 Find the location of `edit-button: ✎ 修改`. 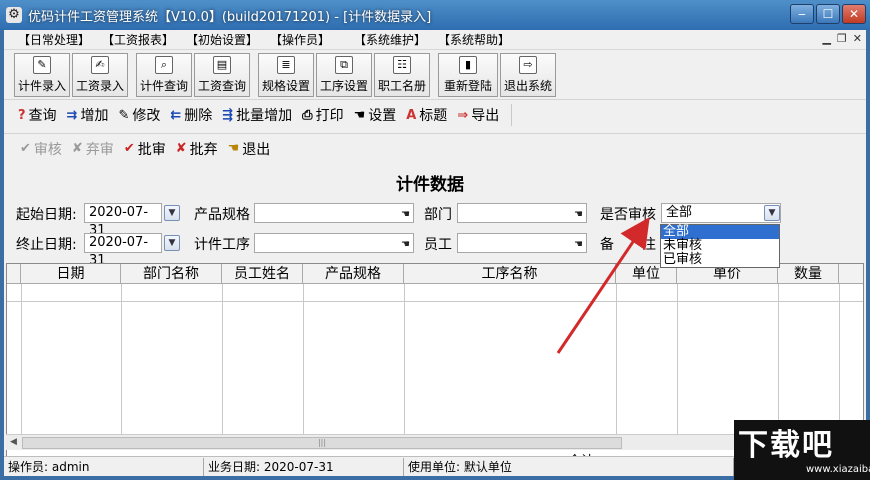

edit-button: ✎ 修改 is located at coordinates (139, 115).